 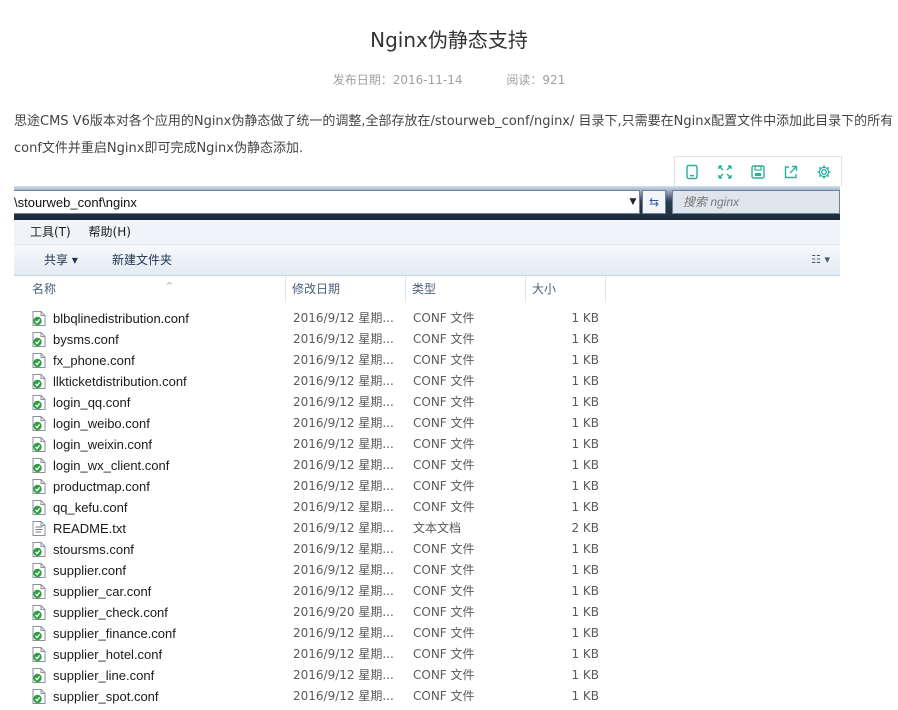 What do you see at coordinates (466, 289) in the screenshot?
I see `column-type: 类型` at bounding box center [466, 289].